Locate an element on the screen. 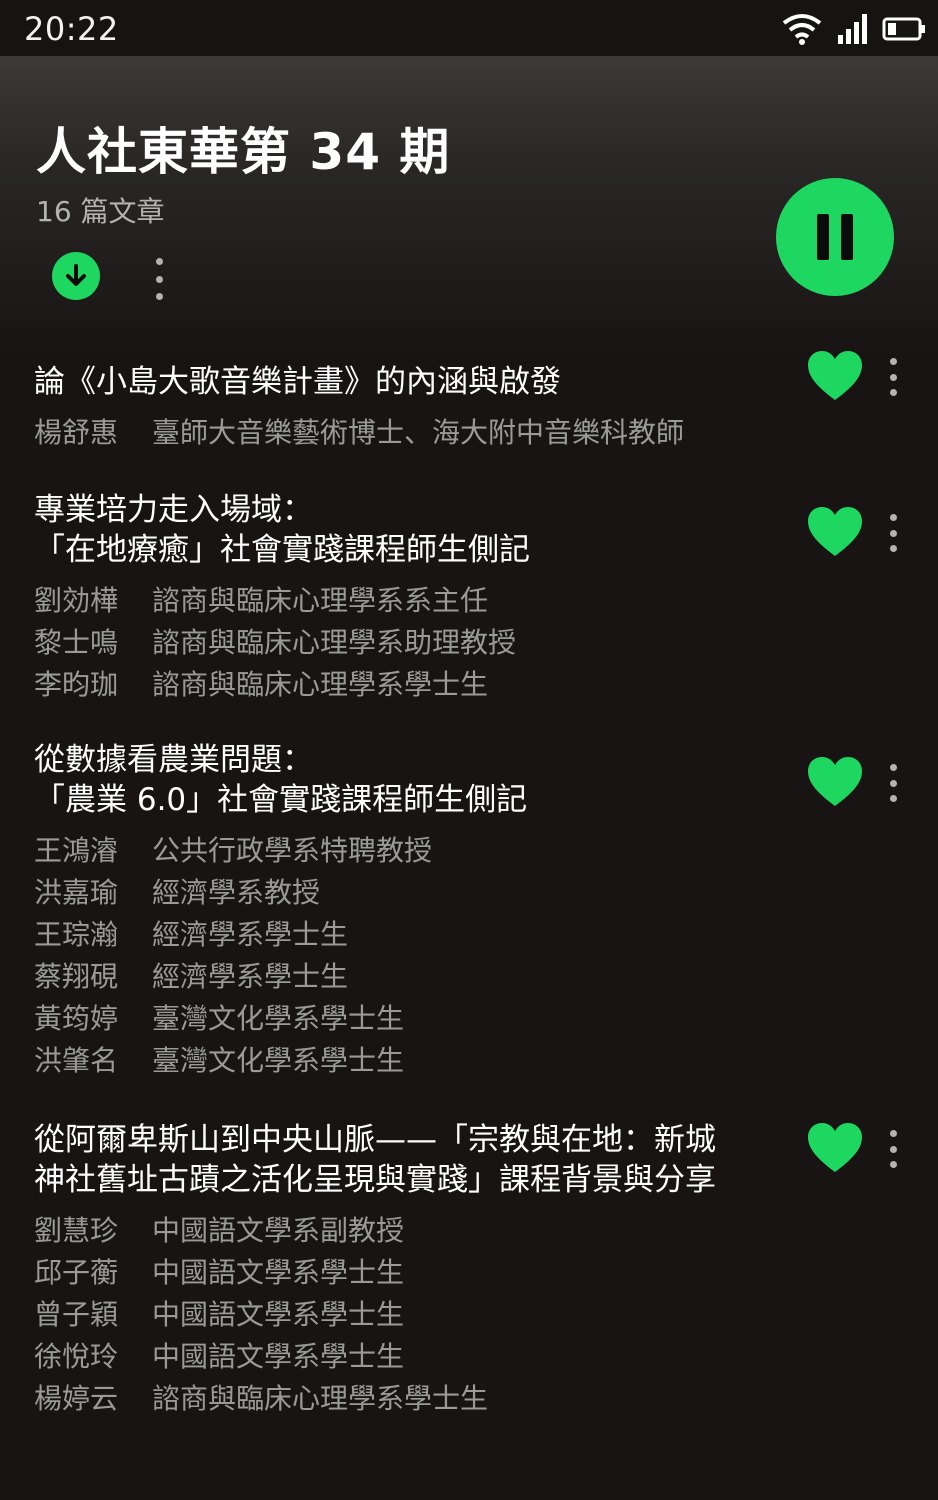  signal-icon is located at coordinates (852, 29).